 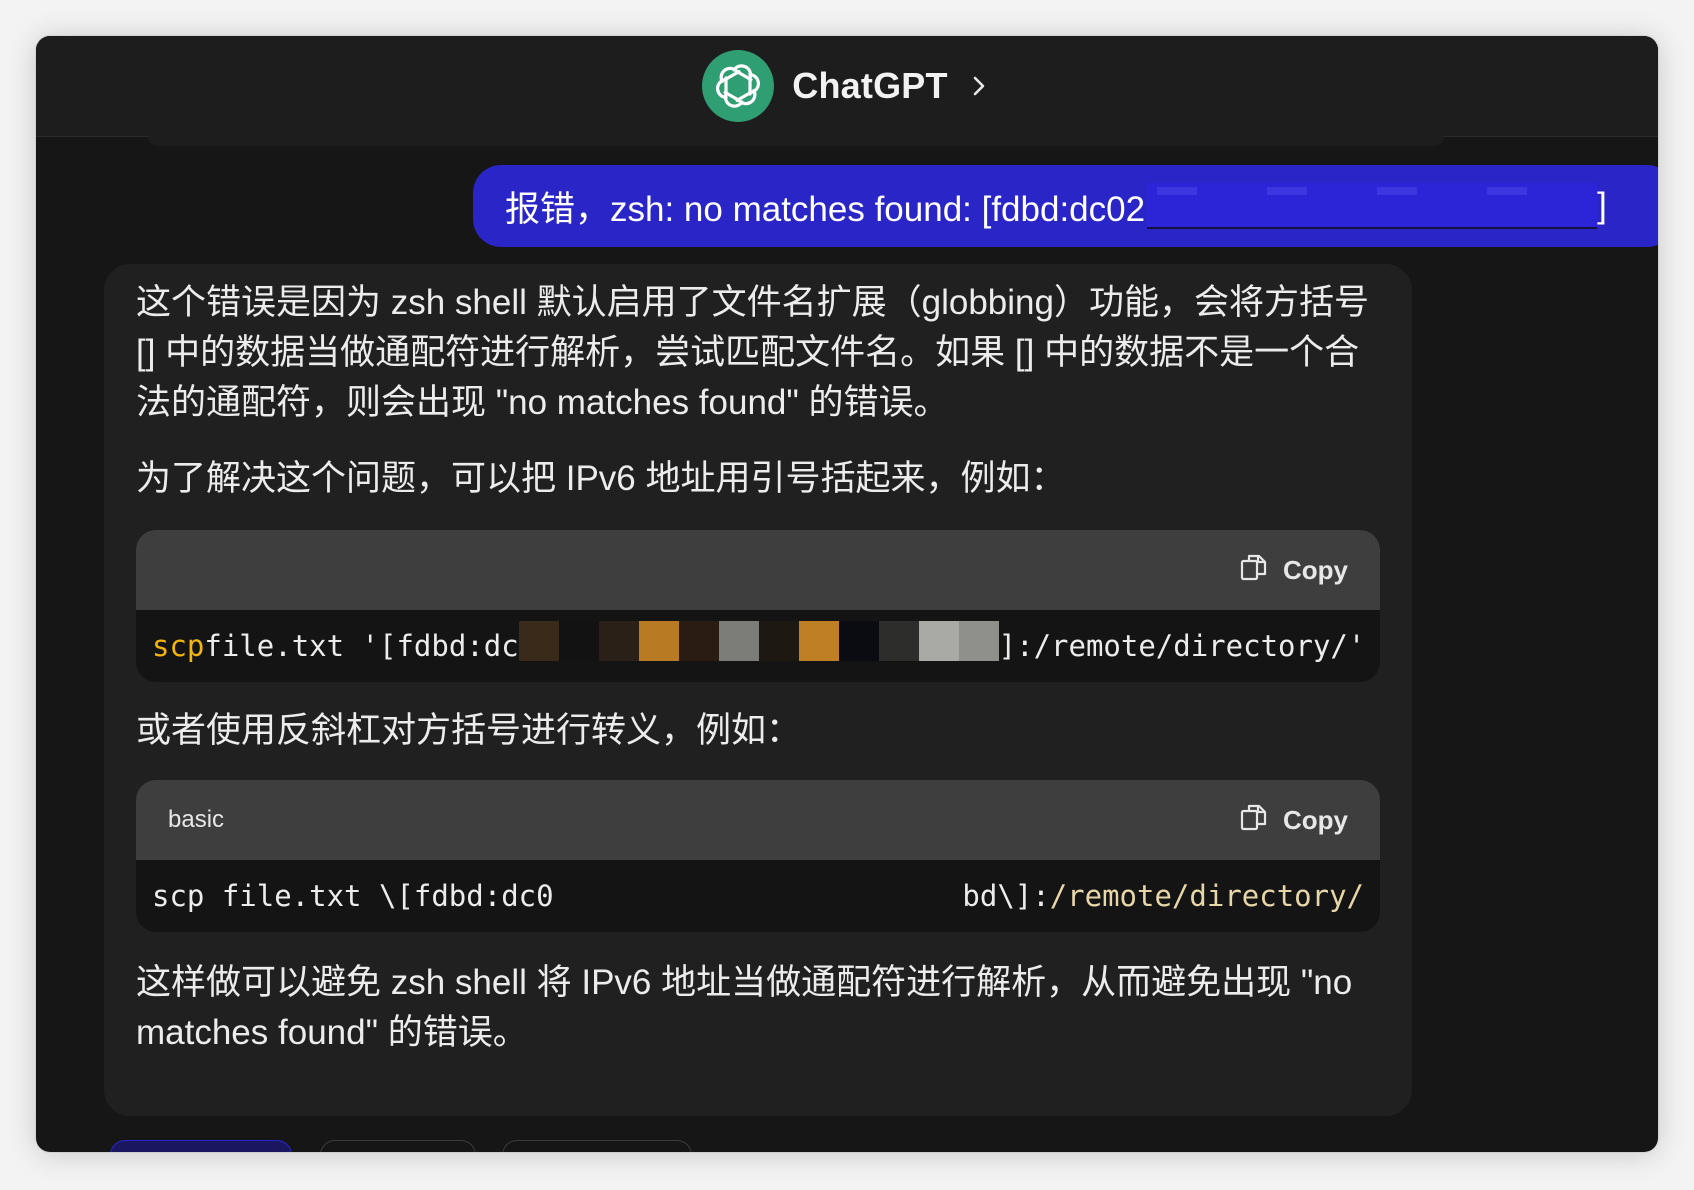 What do you see at coordinates (196, 819) in the screenshot?
I see `code-language-label: basic` at bounding box center [196, 819].